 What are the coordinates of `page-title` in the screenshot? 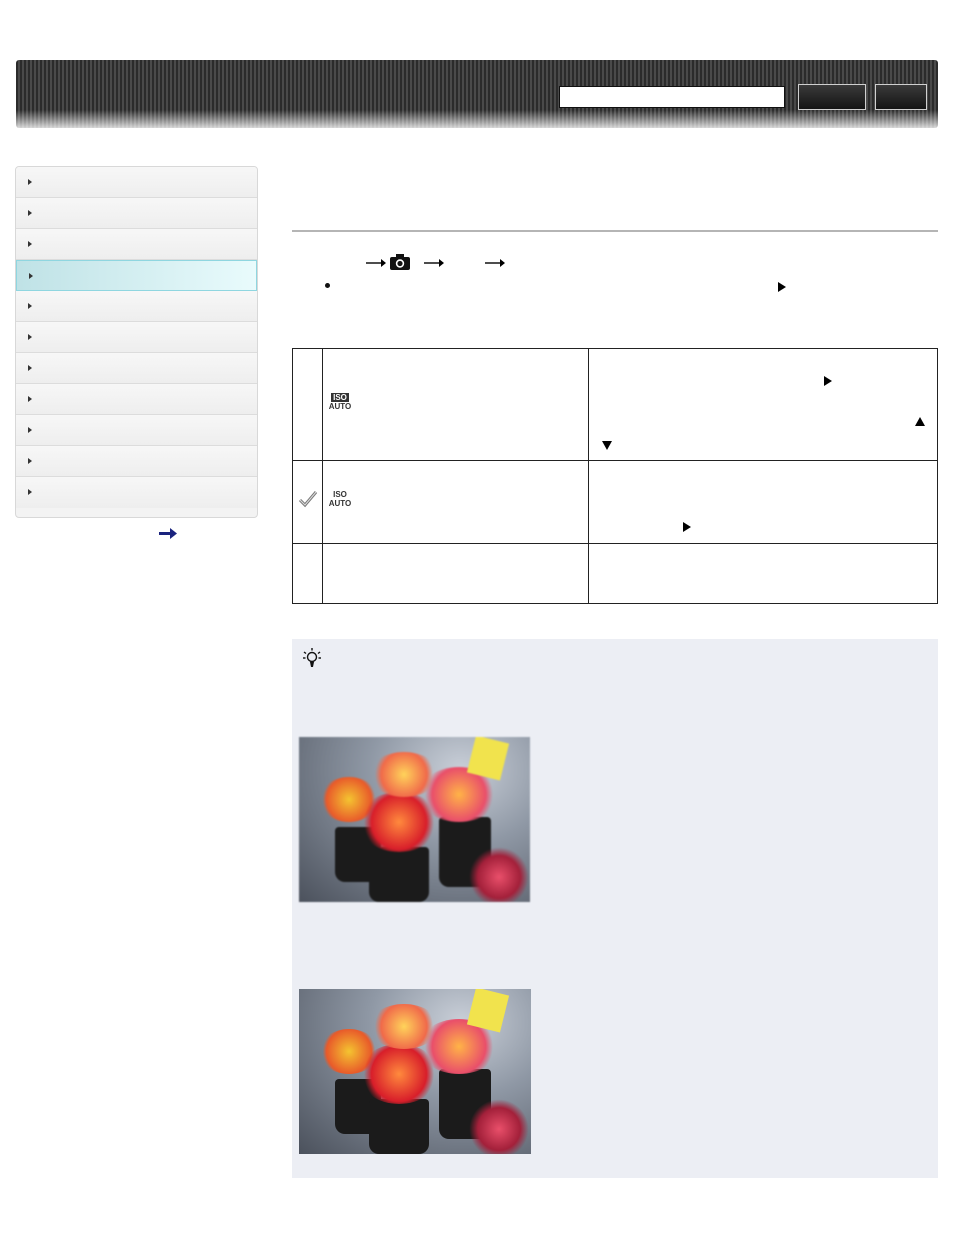 It's located at (615, 205).